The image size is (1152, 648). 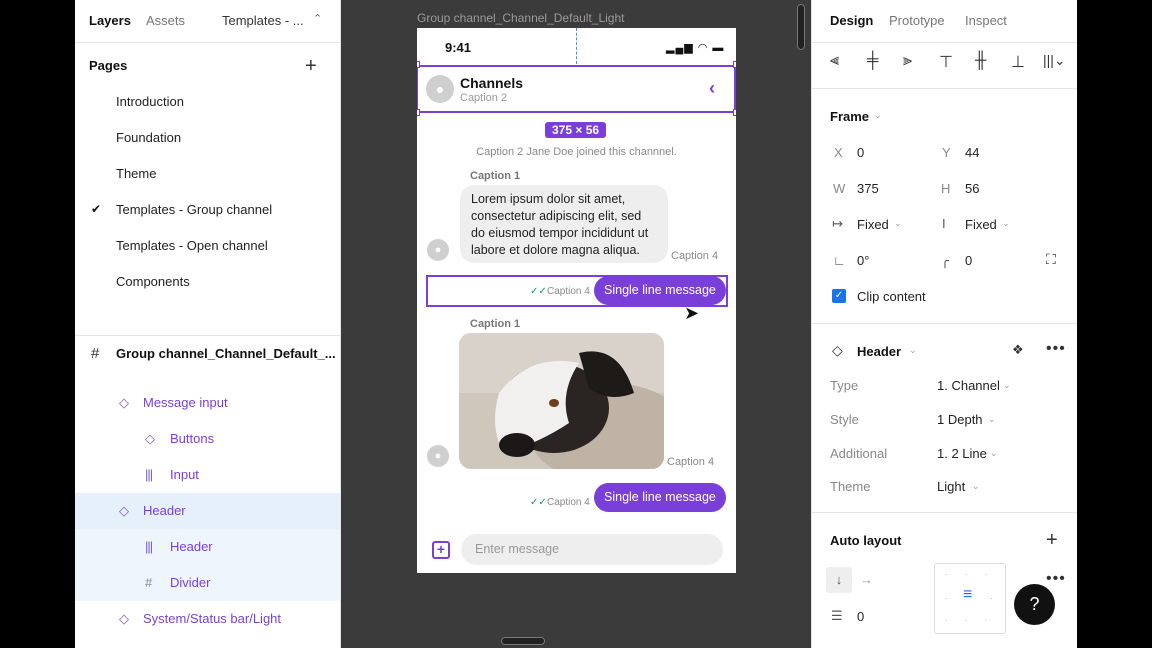 What do you see at coordinates (136, 173) in the screenshot?
I see `page-item: Theme` at bounding box center [136, 173].